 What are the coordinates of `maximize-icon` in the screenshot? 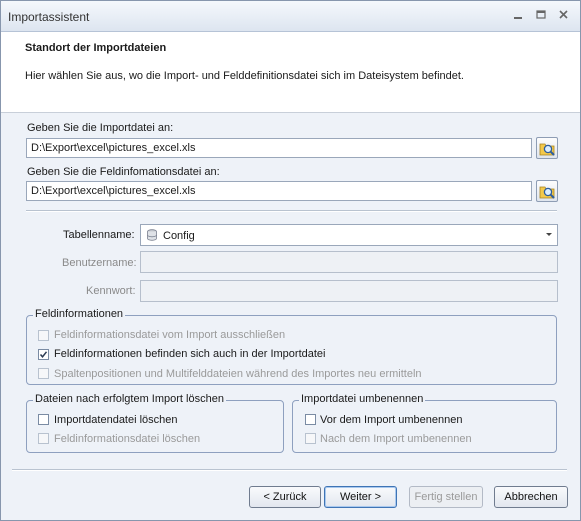 It's located at (541, 15).